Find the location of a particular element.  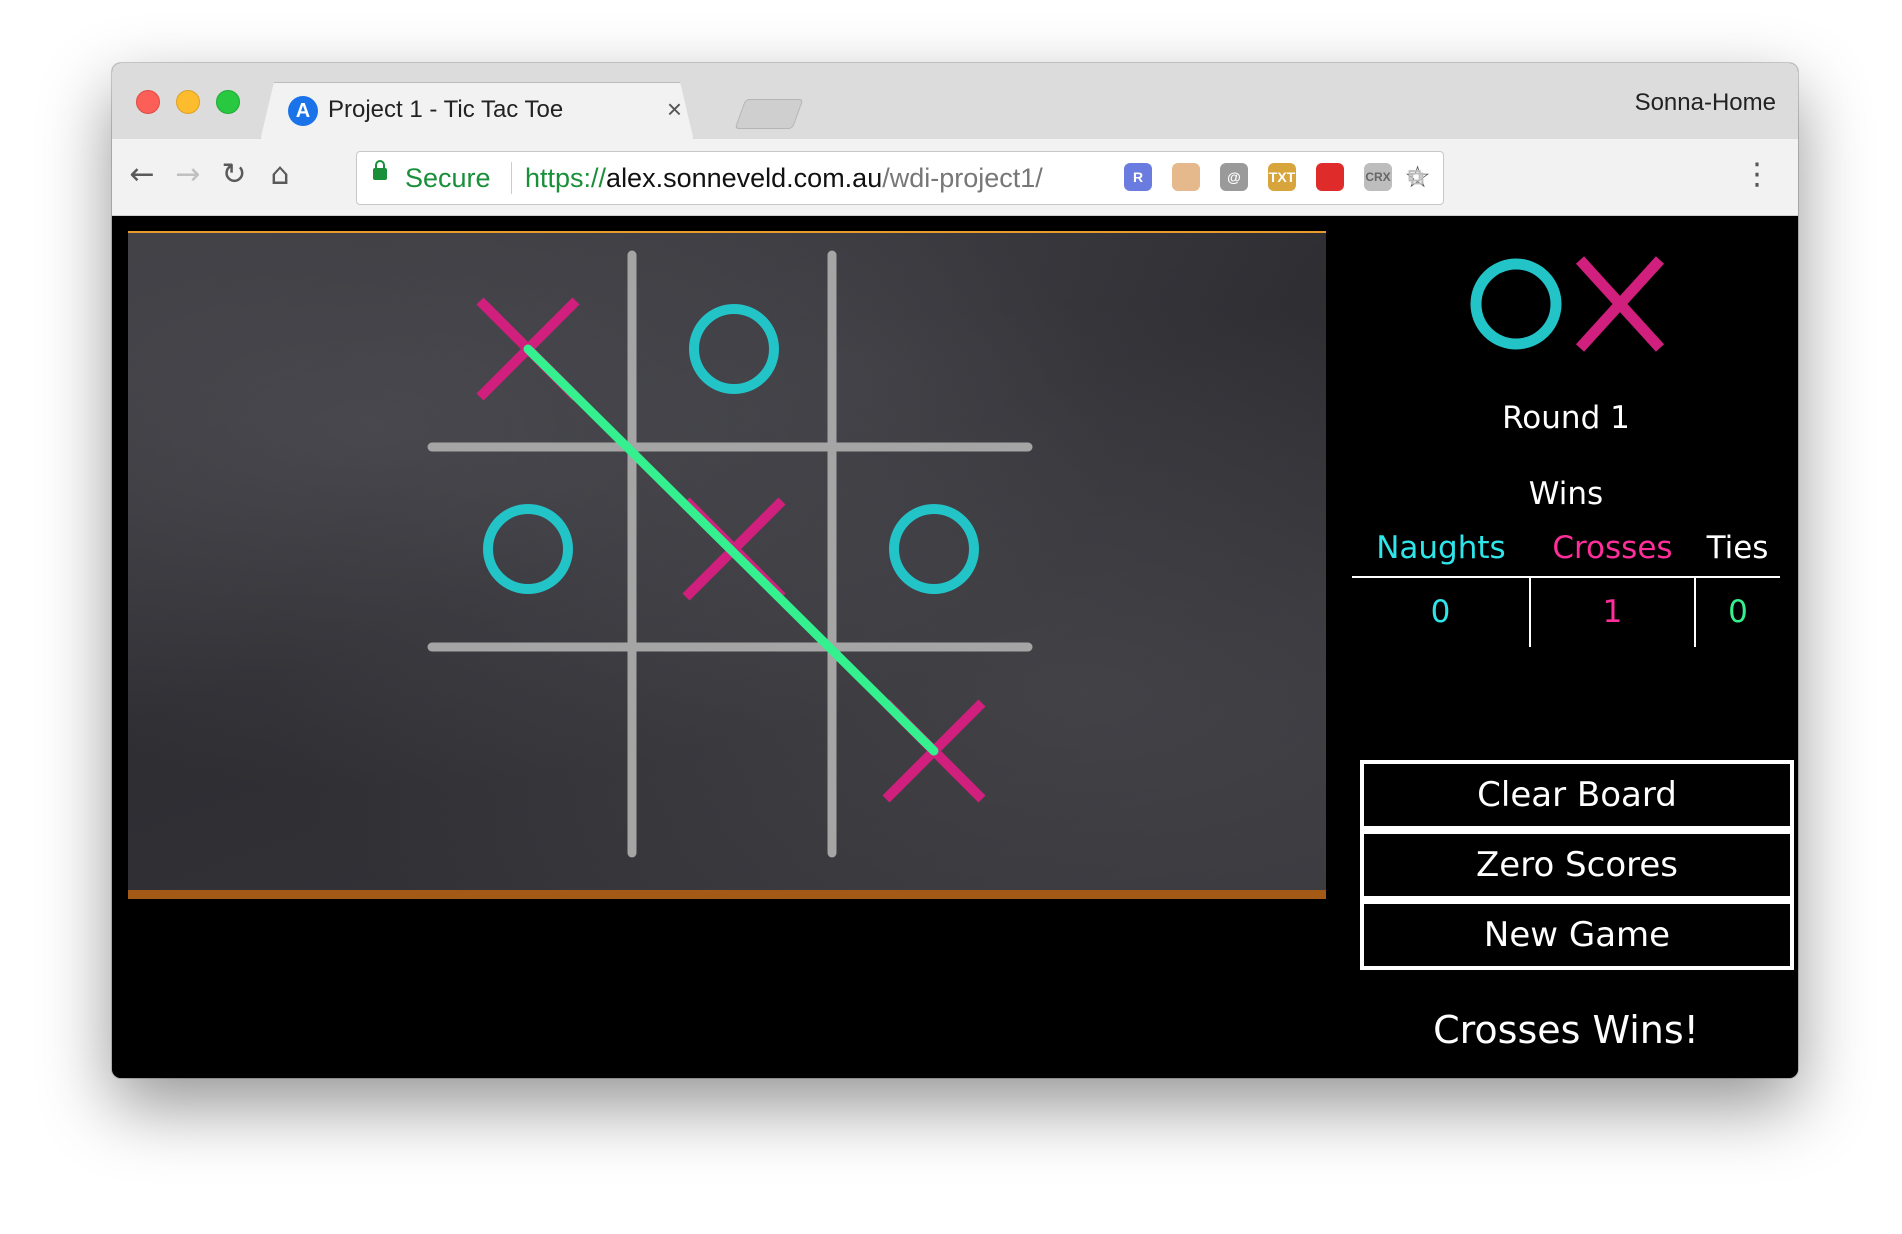

security-label: Secure is located at coordinates (448, 178).